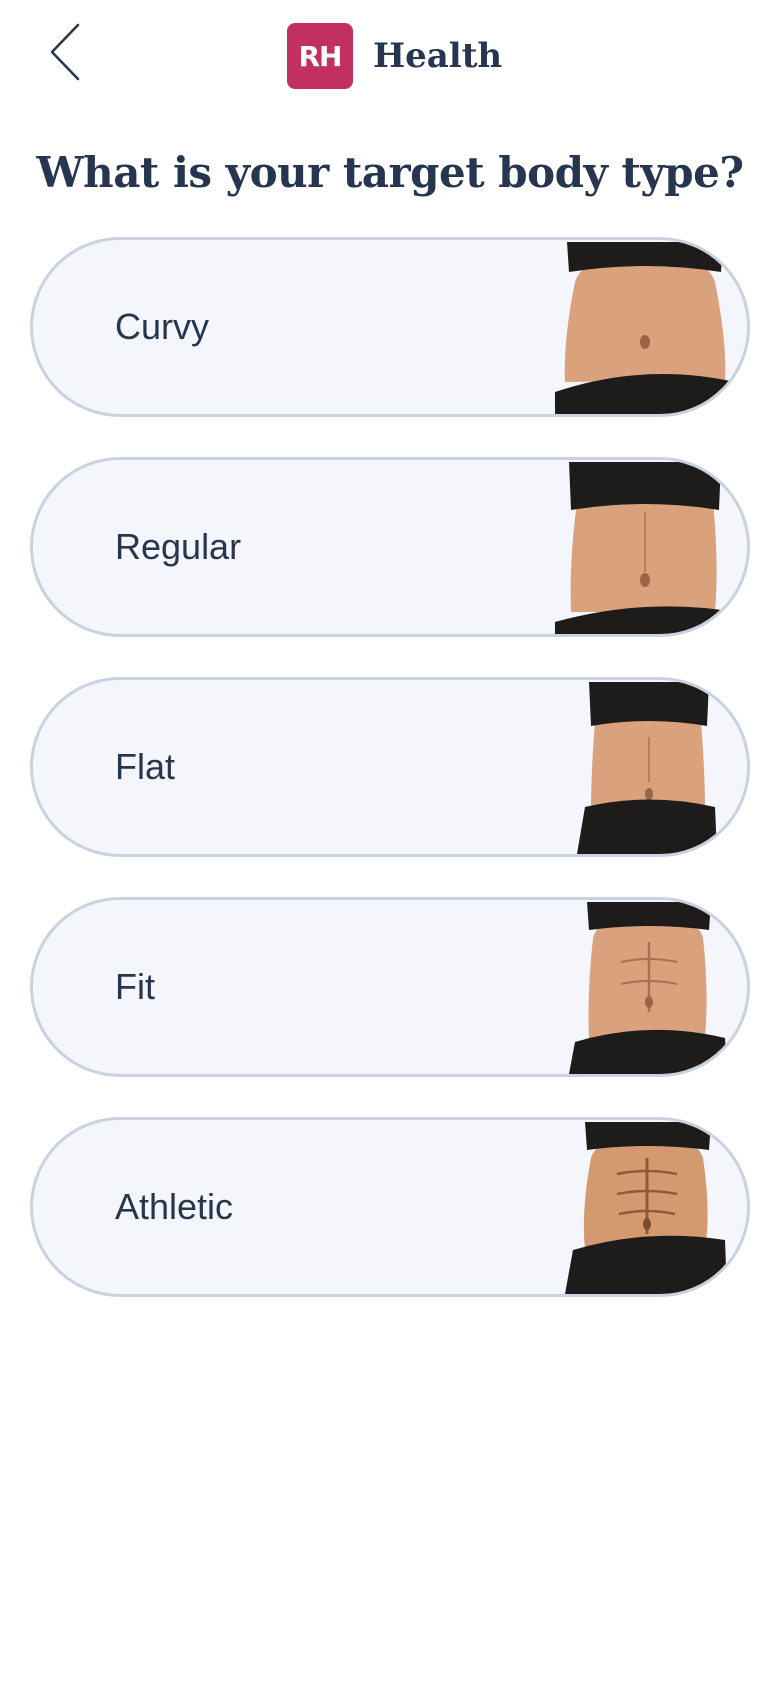 The image size is (780, 1688). What do you see at coordinates (438, 56) in the screenshot?
I see `app-name: Health` at bounding box center [438, 56].